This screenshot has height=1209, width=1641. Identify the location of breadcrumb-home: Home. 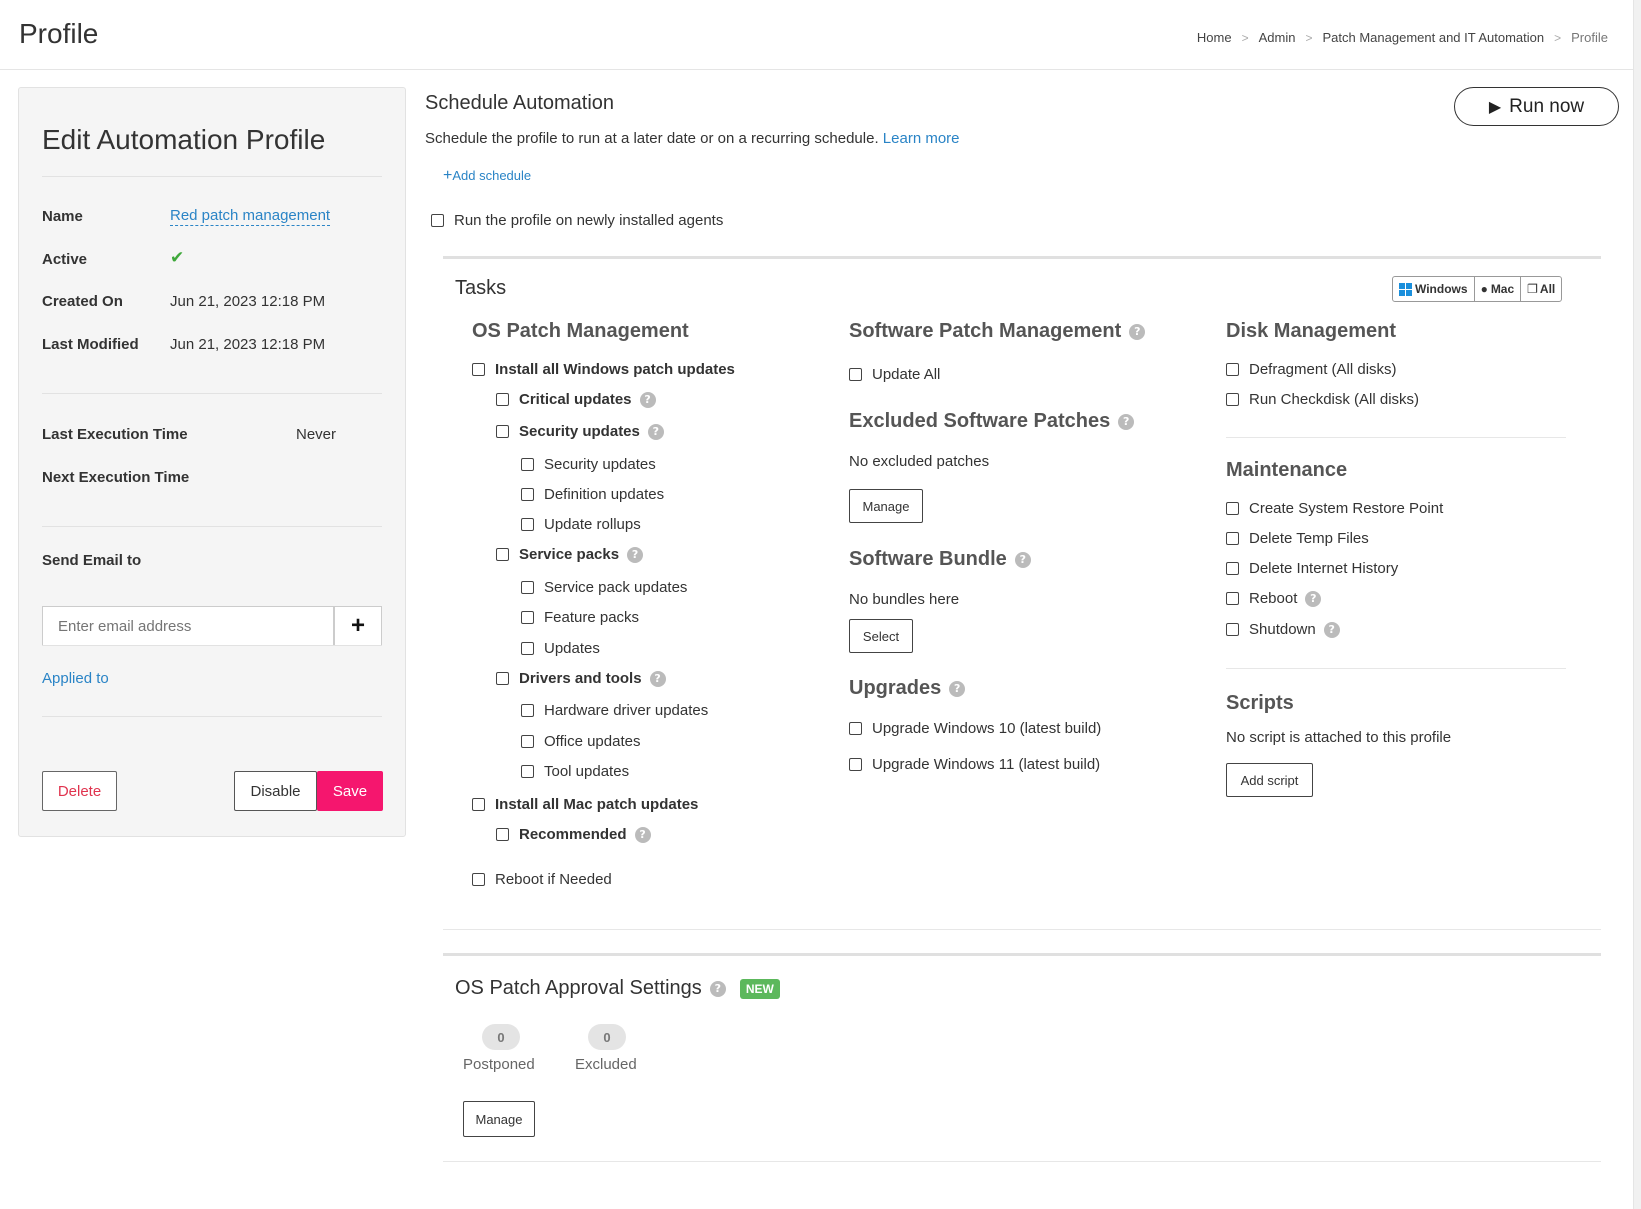
(1214, 37).